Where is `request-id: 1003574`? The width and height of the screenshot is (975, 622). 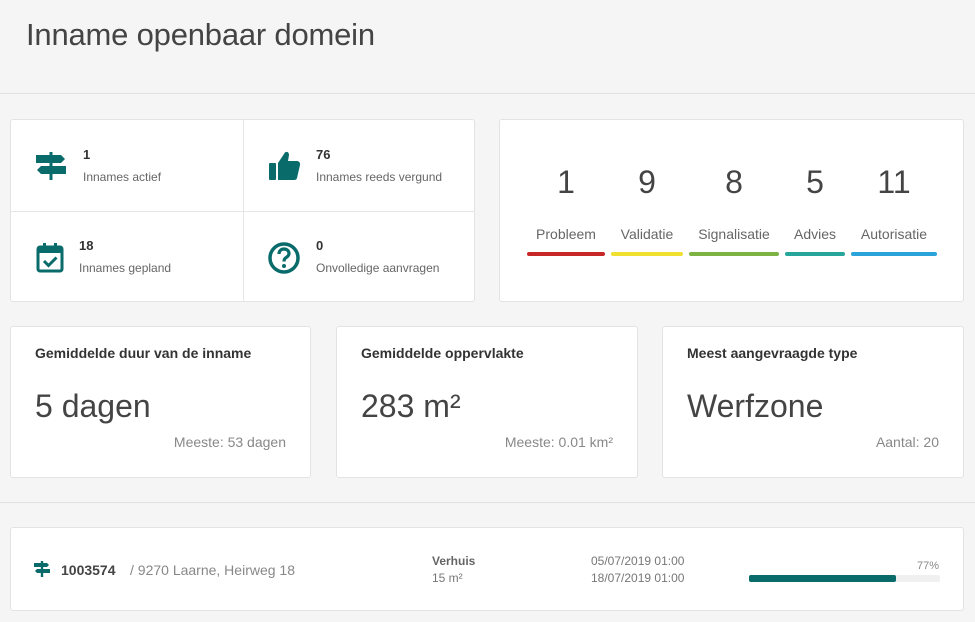 request-id: 1003574 is located at coordinates (88, 570).